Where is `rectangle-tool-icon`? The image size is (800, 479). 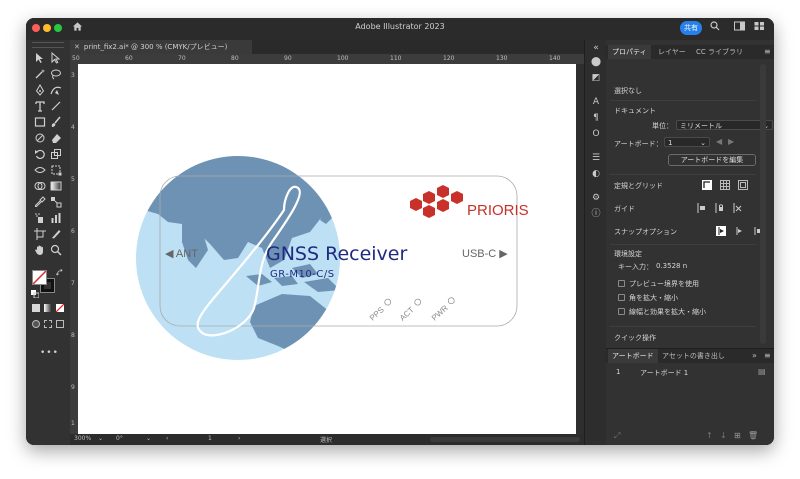 rectangle-tool-icon is located at coordinates (40, 122).